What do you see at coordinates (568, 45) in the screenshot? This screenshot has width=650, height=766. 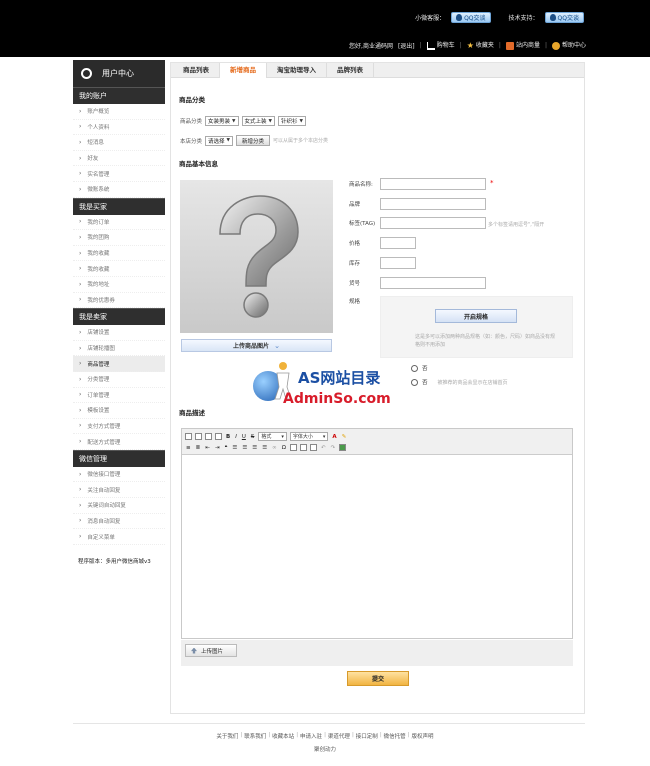 I see `help-link: 帮助中心` at bounding box center [568, 45].